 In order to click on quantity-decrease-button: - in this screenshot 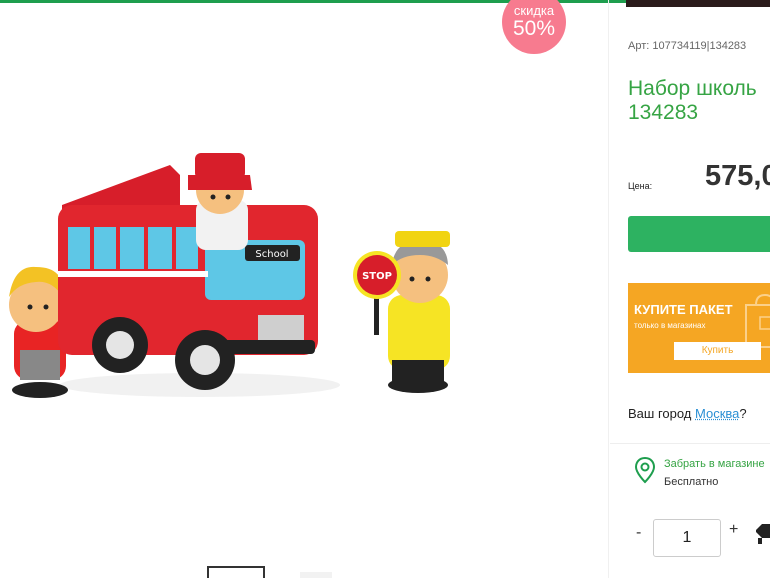, I will do `click(638, 533)`.